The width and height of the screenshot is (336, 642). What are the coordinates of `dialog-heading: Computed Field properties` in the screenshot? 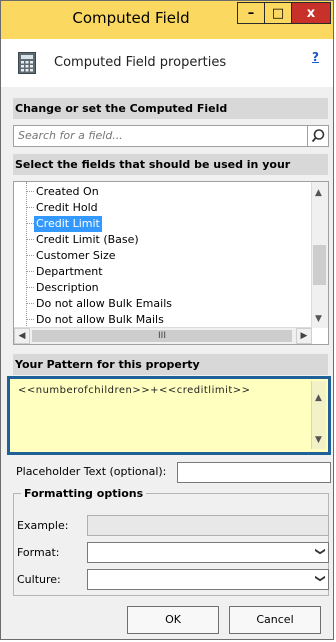 It's located at (140, 62).